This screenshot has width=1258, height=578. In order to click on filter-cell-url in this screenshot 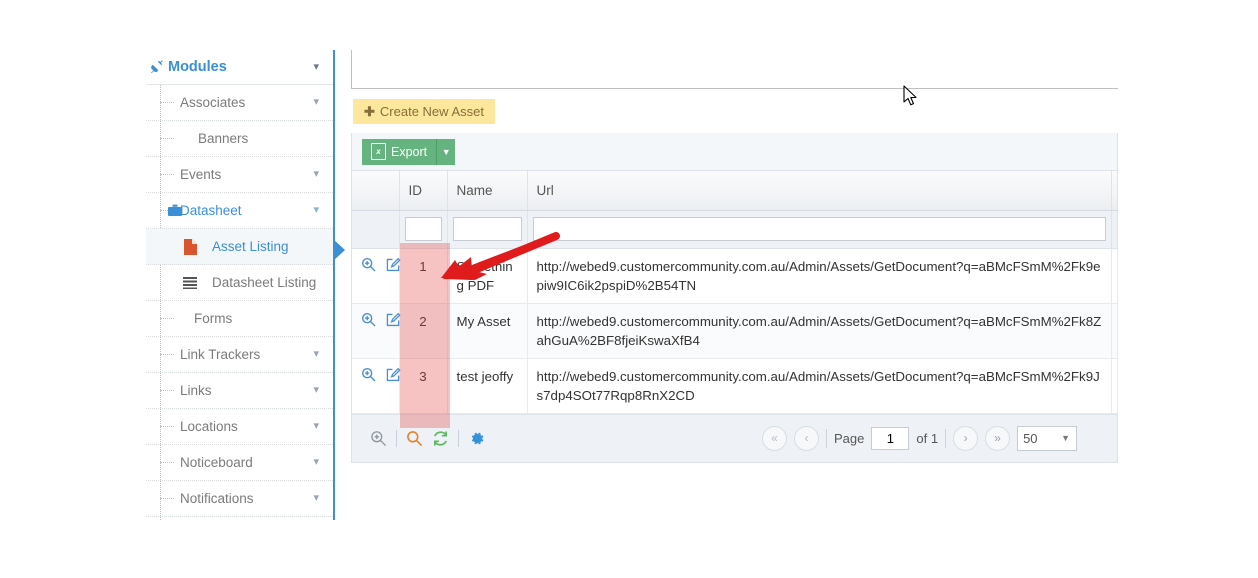, I will do `click(819, 229)`.